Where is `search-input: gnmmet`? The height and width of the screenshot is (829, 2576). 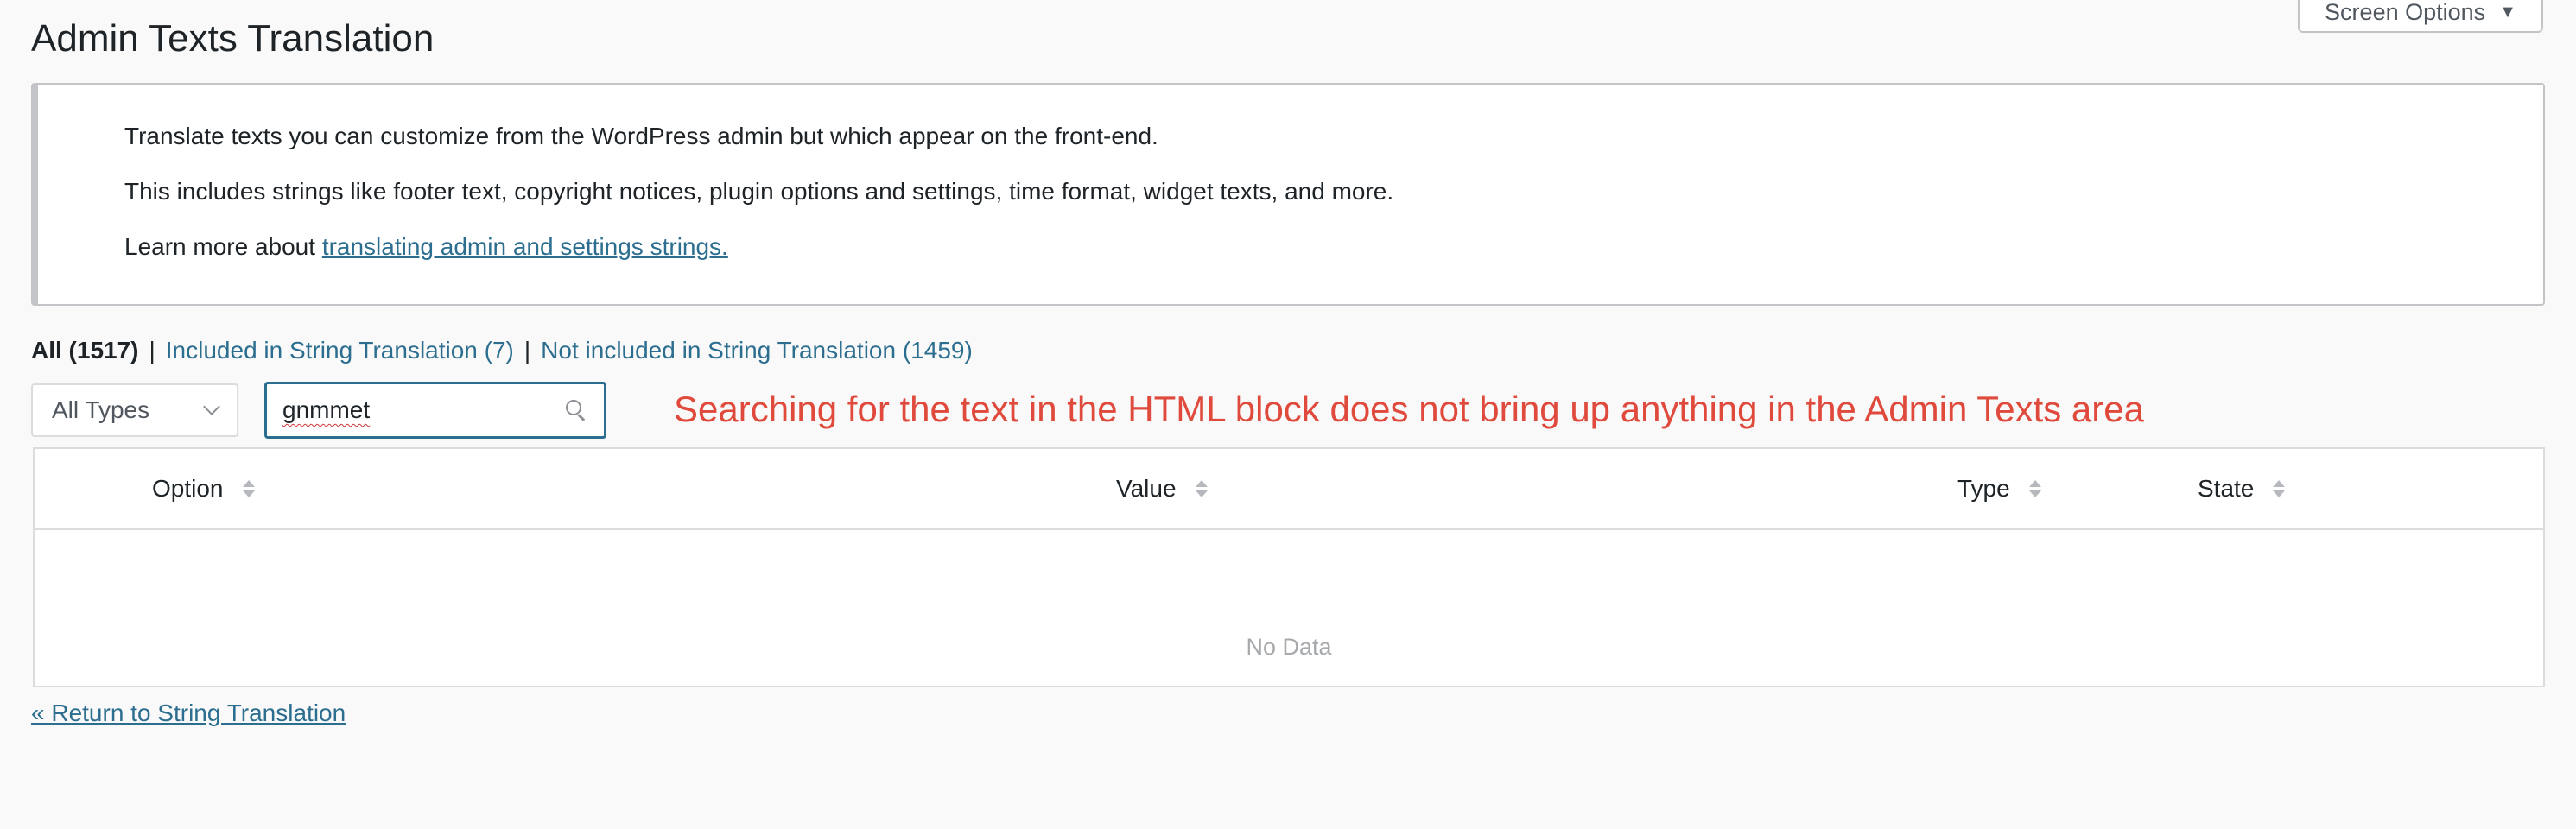
search-input: gnmmet is located at coordinates (435, 410).